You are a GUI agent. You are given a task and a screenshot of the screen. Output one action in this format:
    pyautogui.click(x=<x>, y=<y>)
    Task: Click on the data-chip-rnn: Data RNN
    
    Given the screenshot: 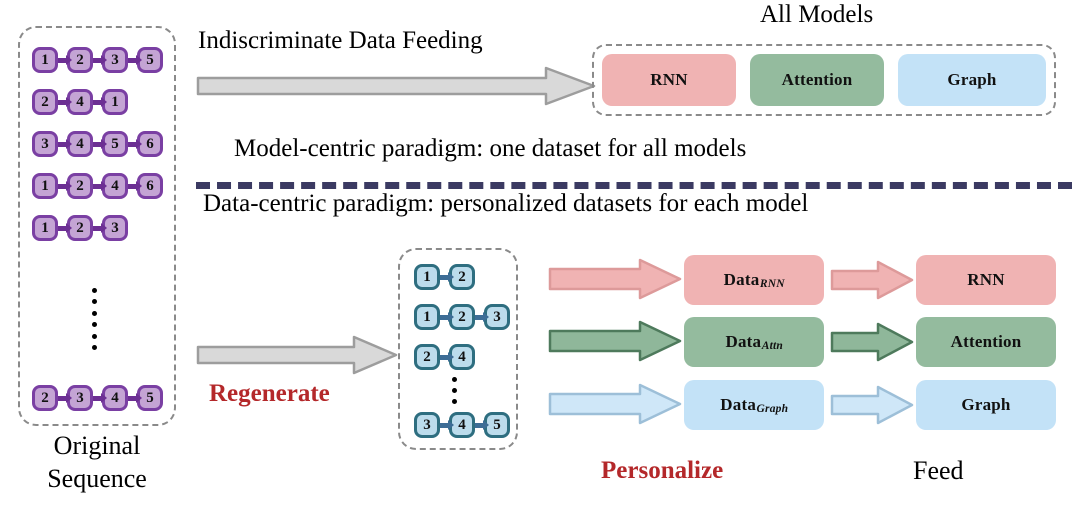 What is the action you would take?
    pyautogui.click(x=754, y=280)
    